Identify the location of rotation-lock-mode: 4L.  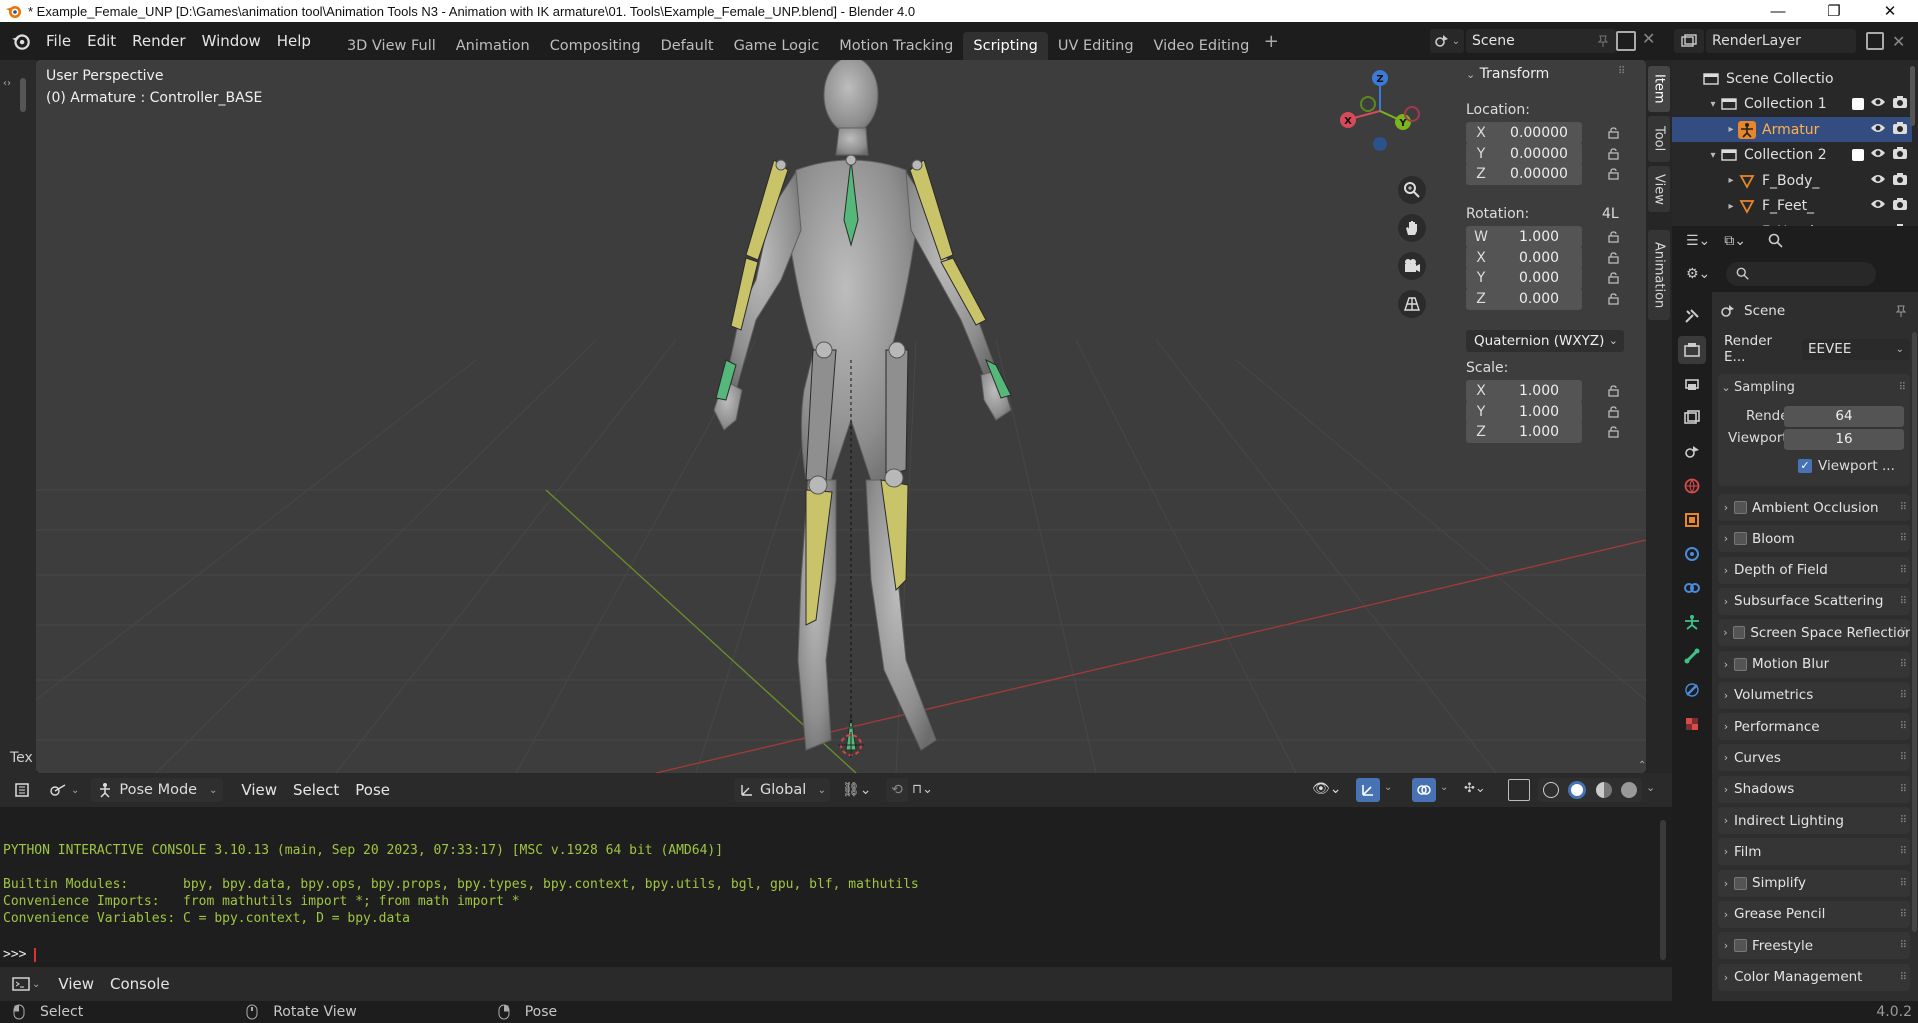
(1610, 214).